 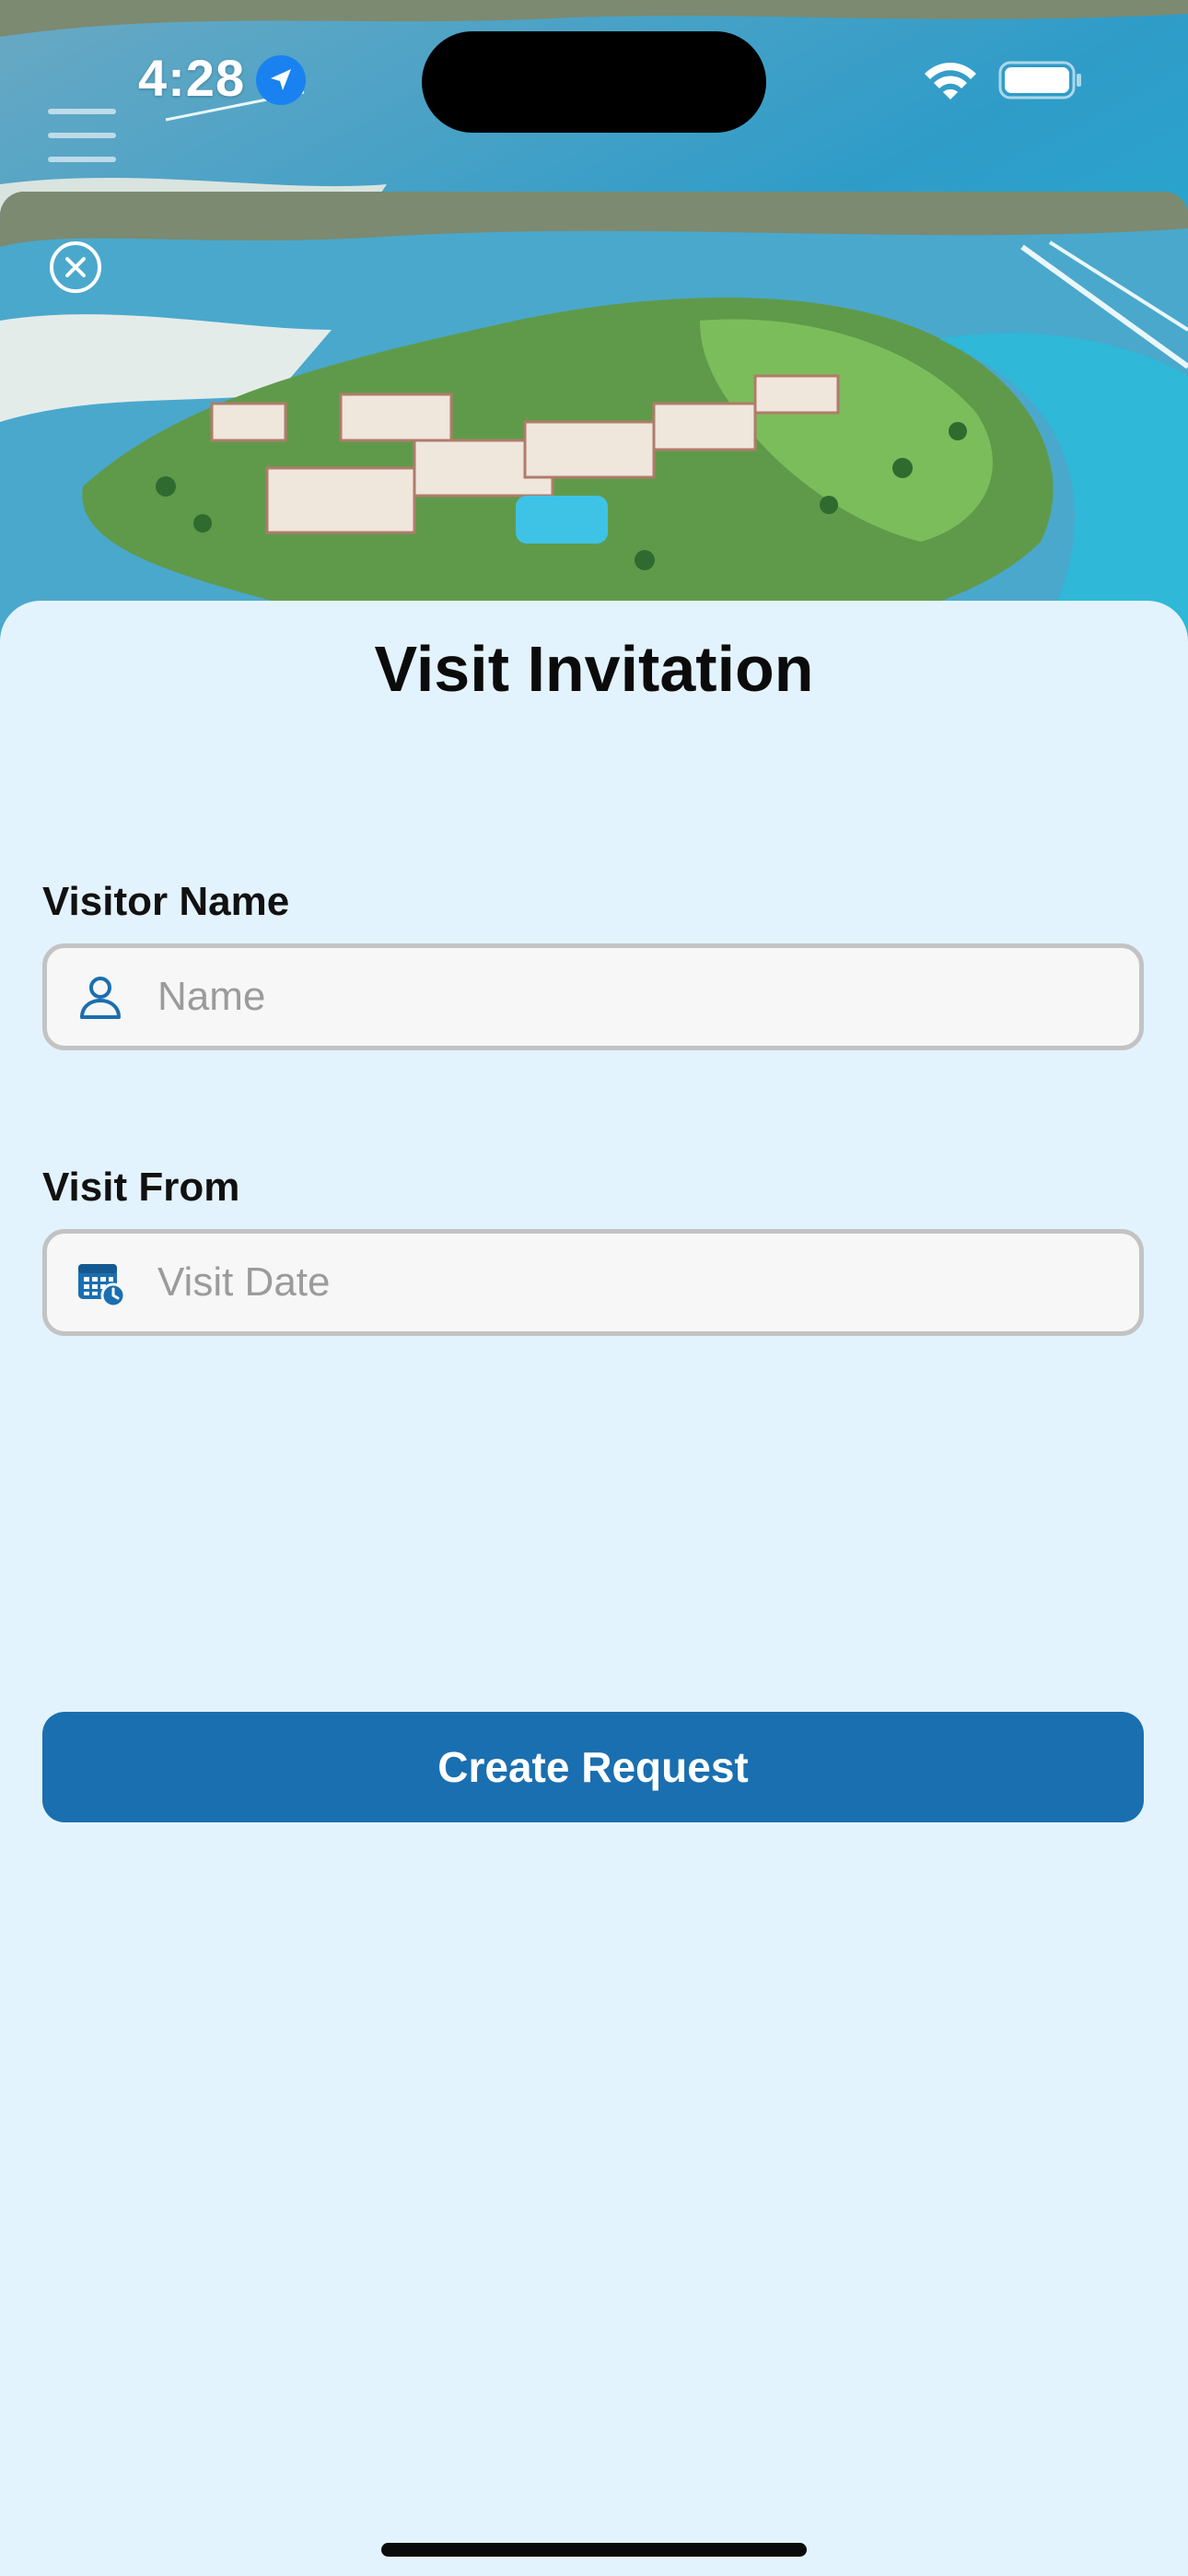 What do you see at coordinates (83, 137) in the screenshot?
I see `hamburger-menu-icon` at bounding box center [83, 137].